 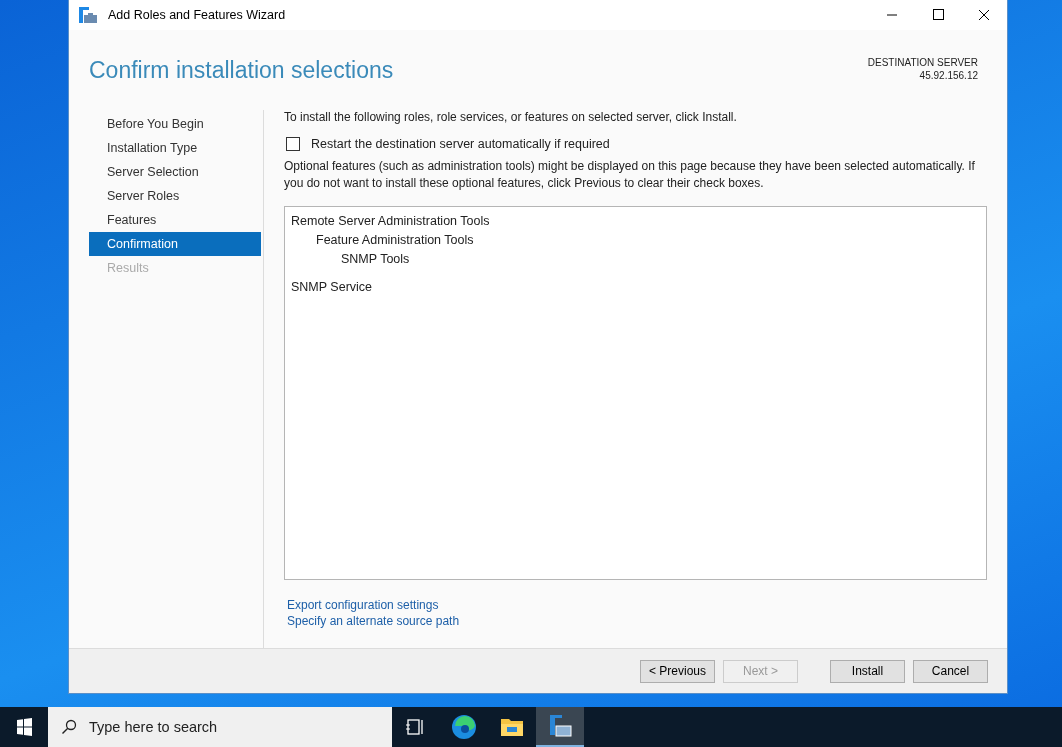 I want to click on window-title: Add Roles and Features Wizard, so click(x=197, y=15).